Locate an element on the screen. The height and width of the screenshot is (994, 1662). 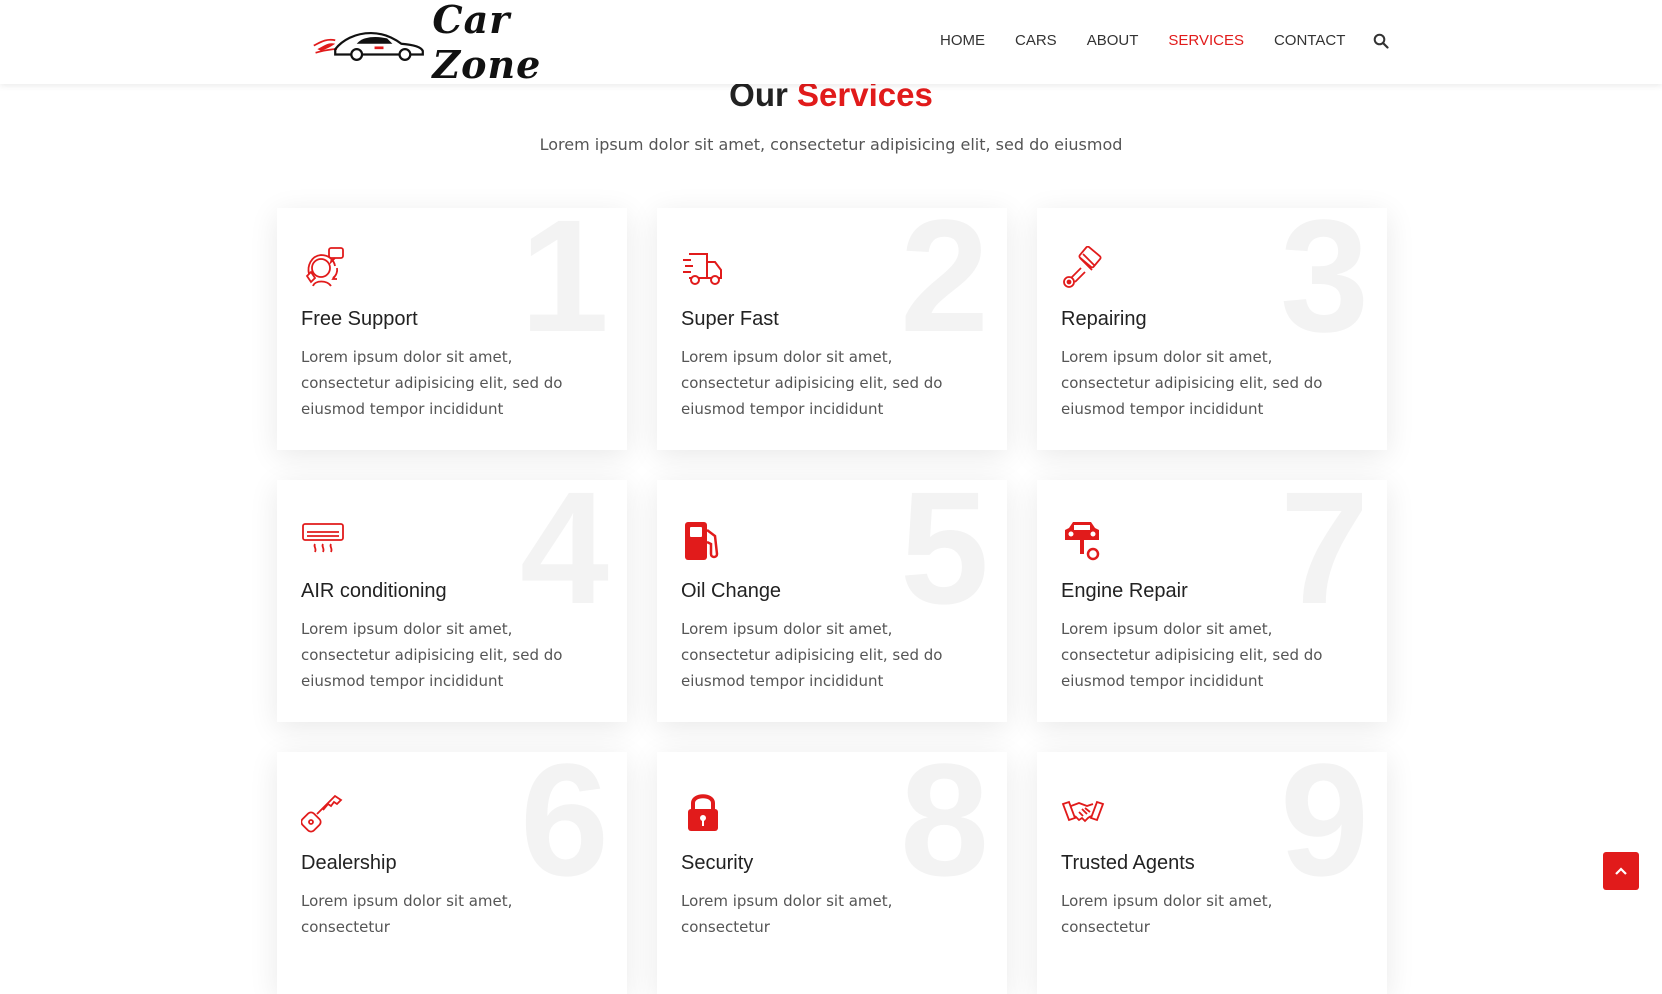
padlock-icon is located at coordinates (703, 812).